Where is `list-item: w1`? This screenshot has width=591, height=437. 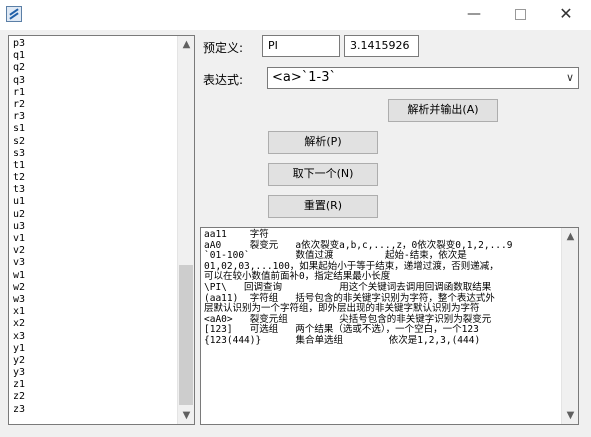 list-item: w1 is located at coordinates (93, 276).